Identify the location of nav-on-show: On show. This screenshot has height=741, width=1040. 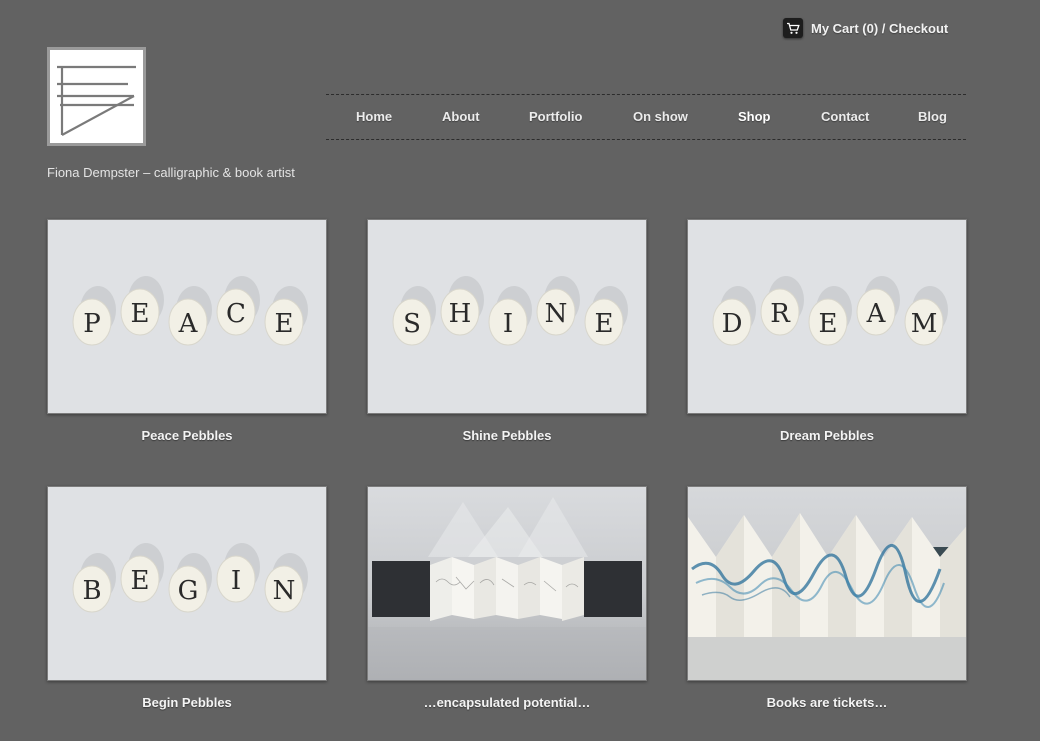
(660, 116).